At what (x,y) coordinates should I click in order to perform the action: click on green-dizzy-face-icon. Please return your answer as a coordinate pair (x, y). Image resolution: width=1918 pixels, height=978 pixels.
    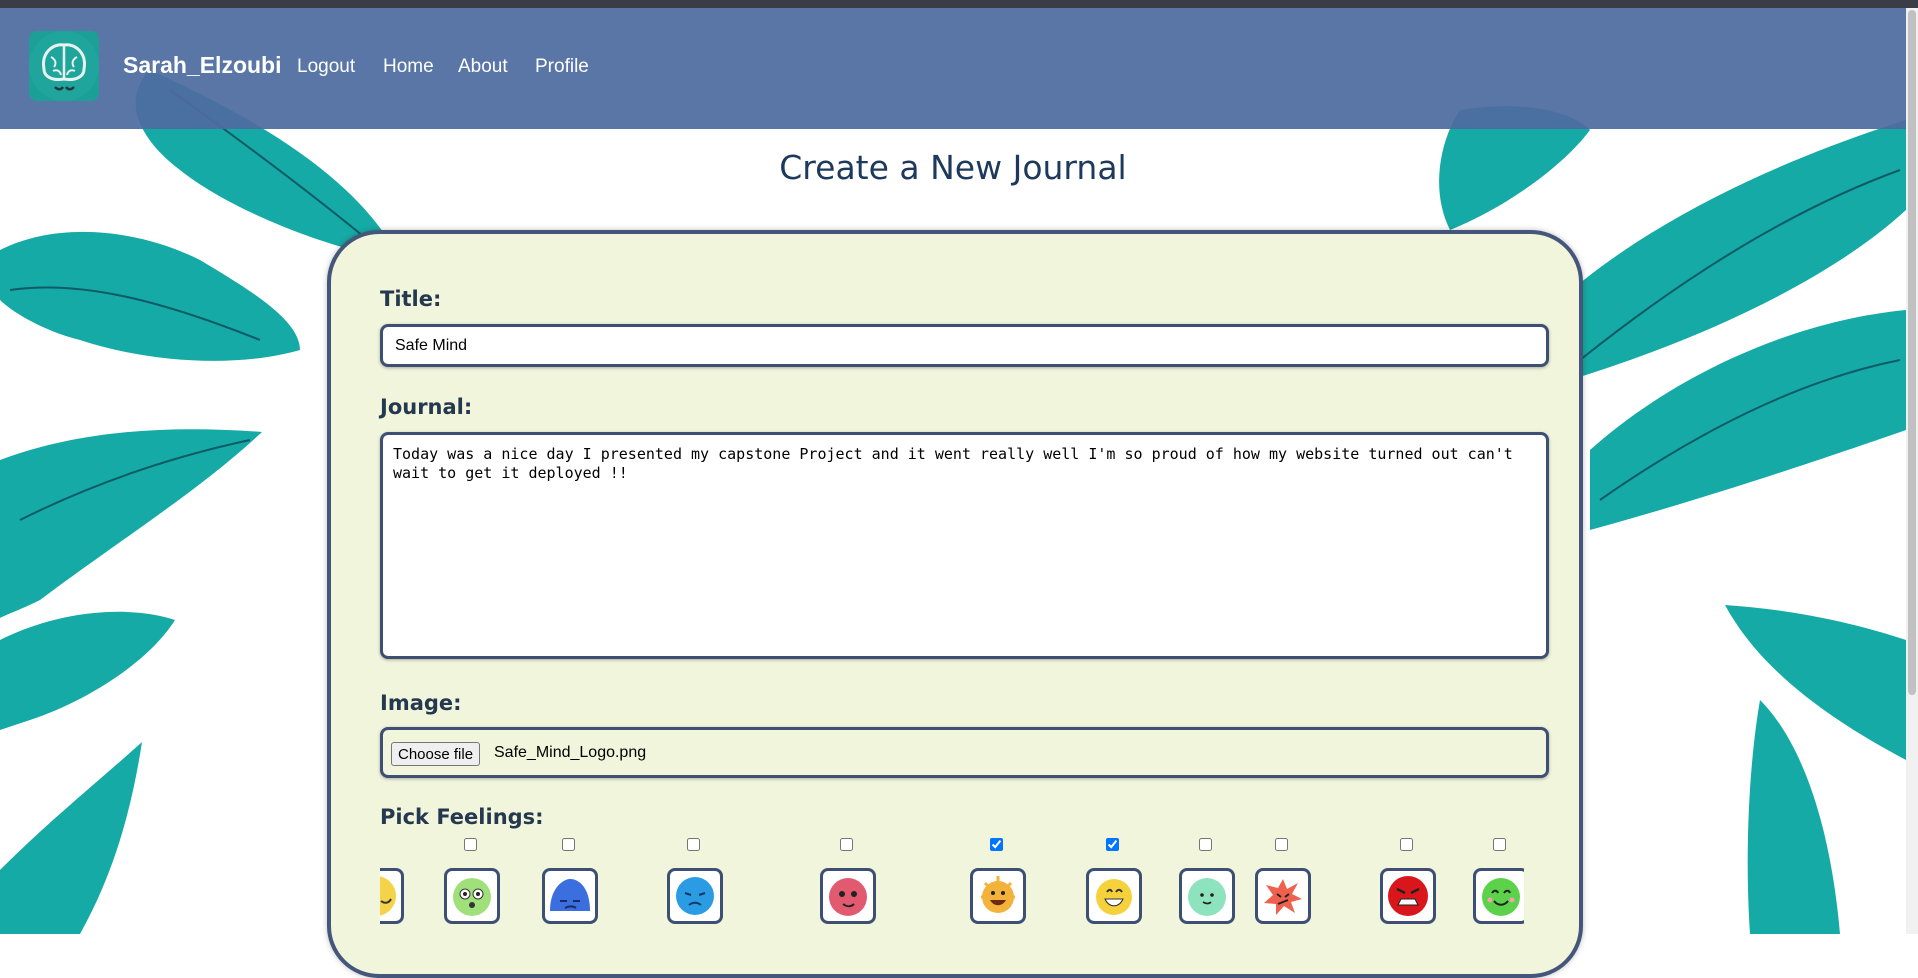
    Looking at the image, I should click on (472, 896).